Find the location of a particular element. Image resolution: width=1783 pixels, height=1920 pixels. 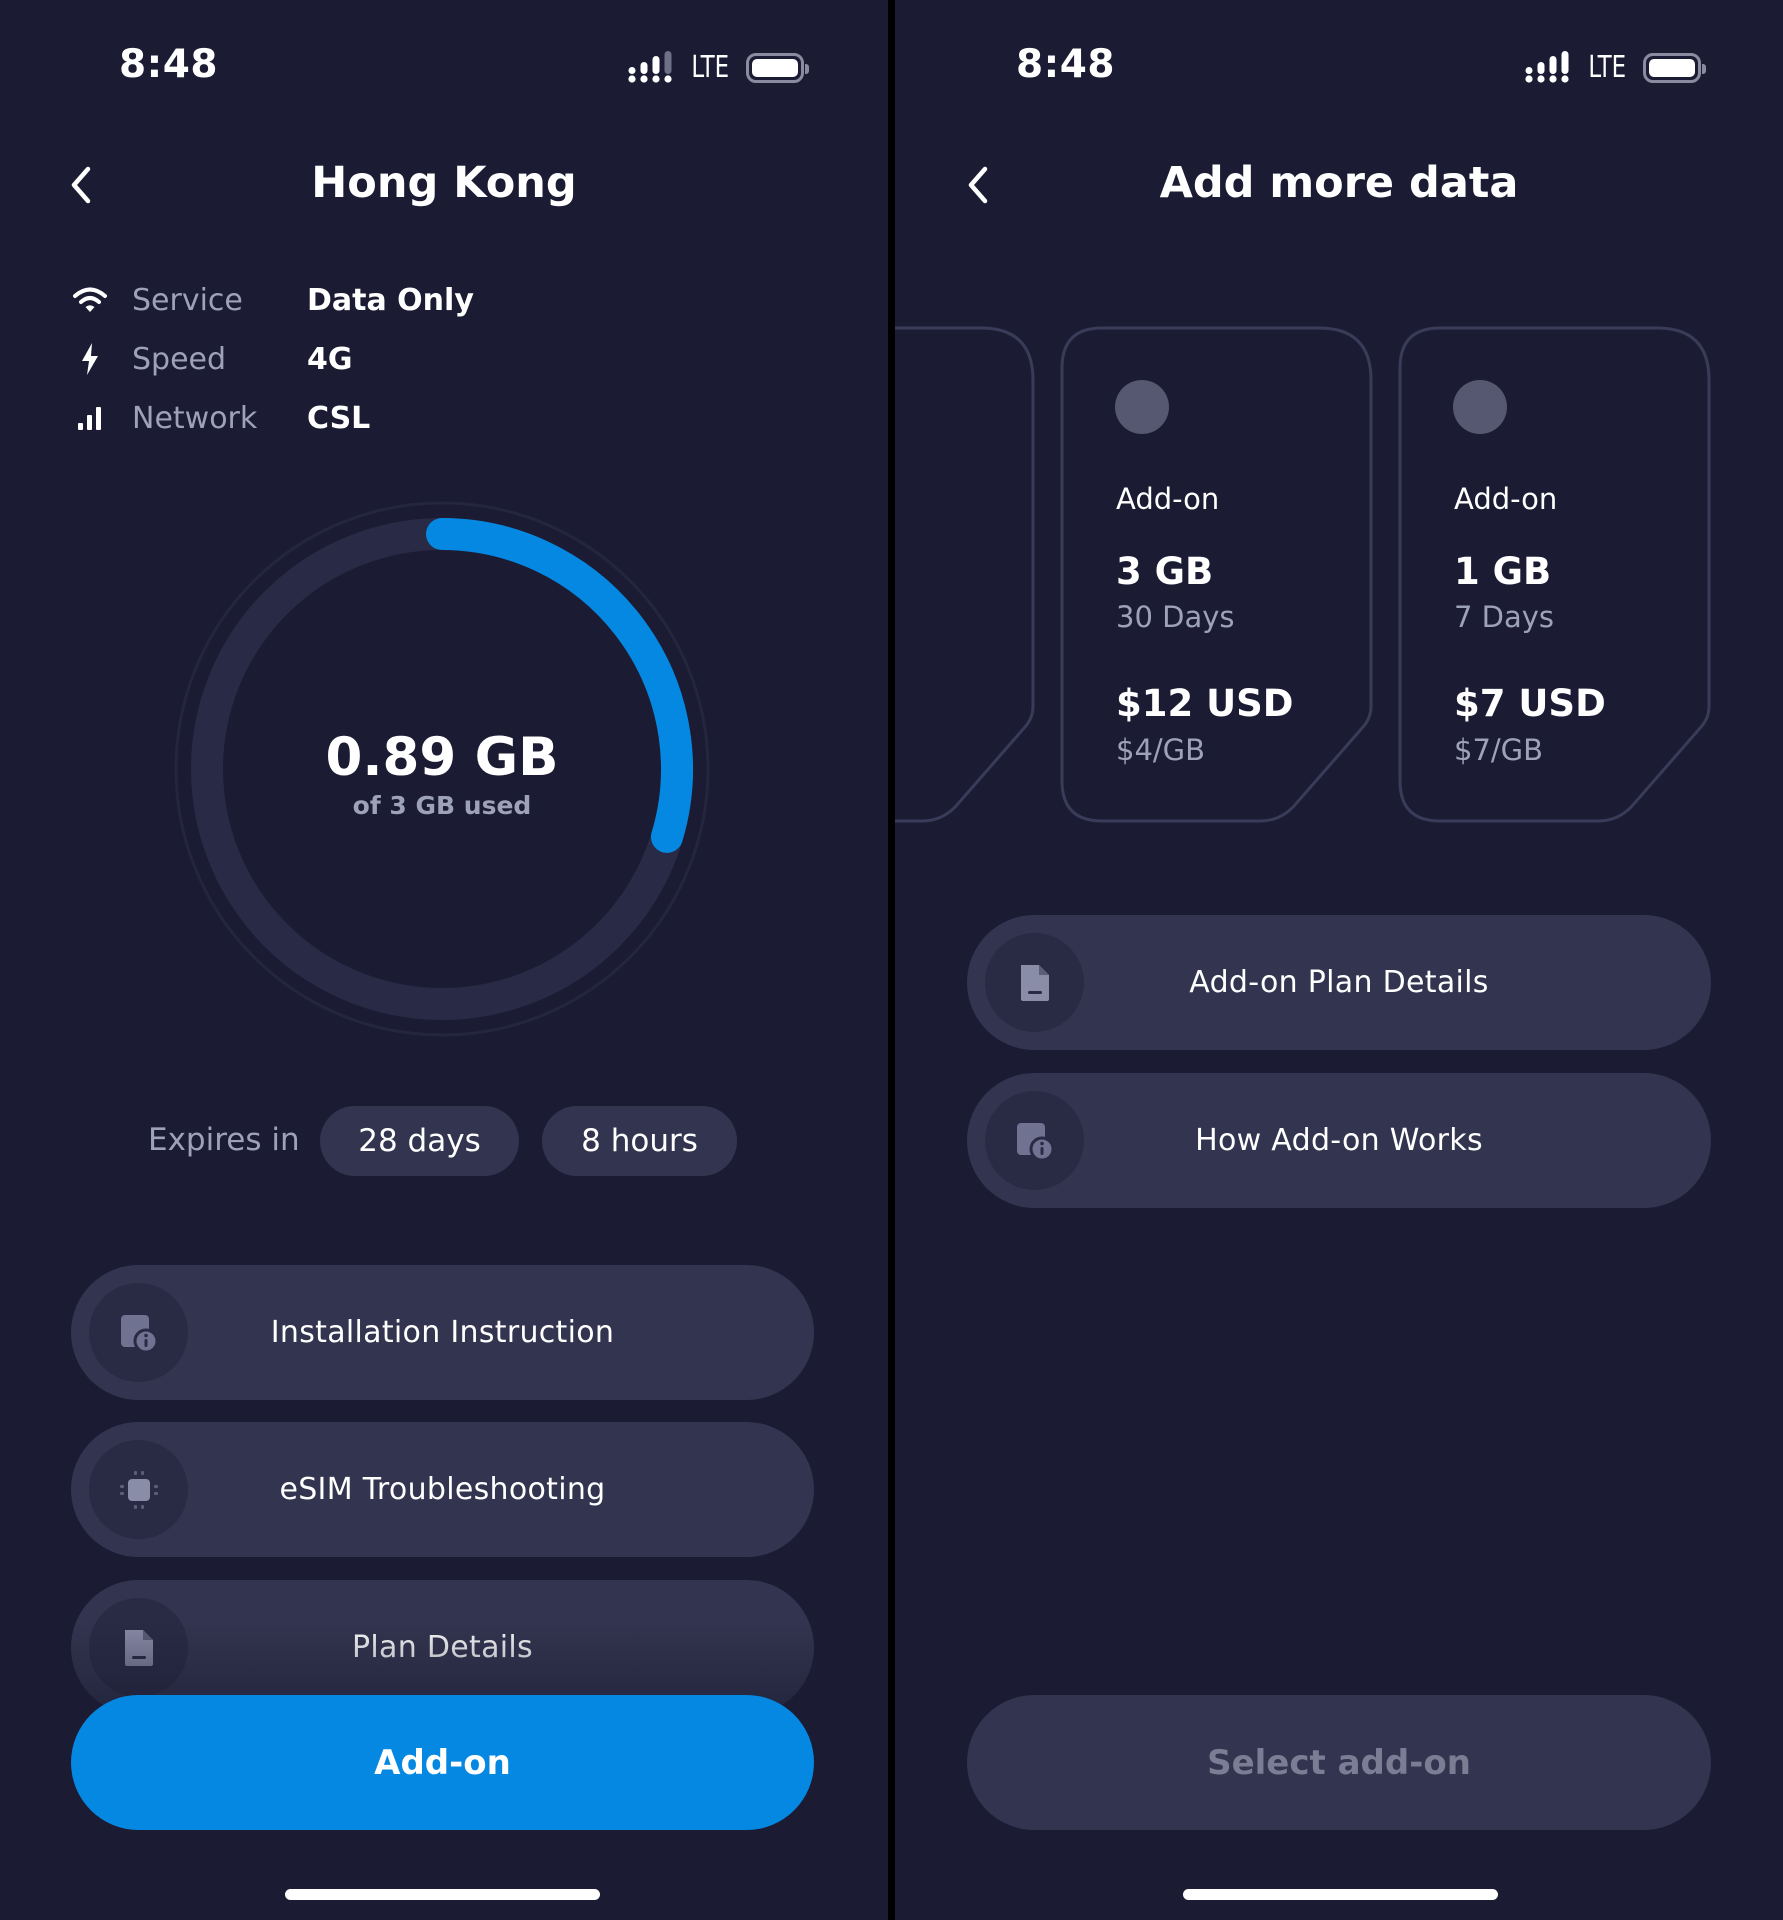

button-label: Installation Instruction is located at coordinates (442, 1332).